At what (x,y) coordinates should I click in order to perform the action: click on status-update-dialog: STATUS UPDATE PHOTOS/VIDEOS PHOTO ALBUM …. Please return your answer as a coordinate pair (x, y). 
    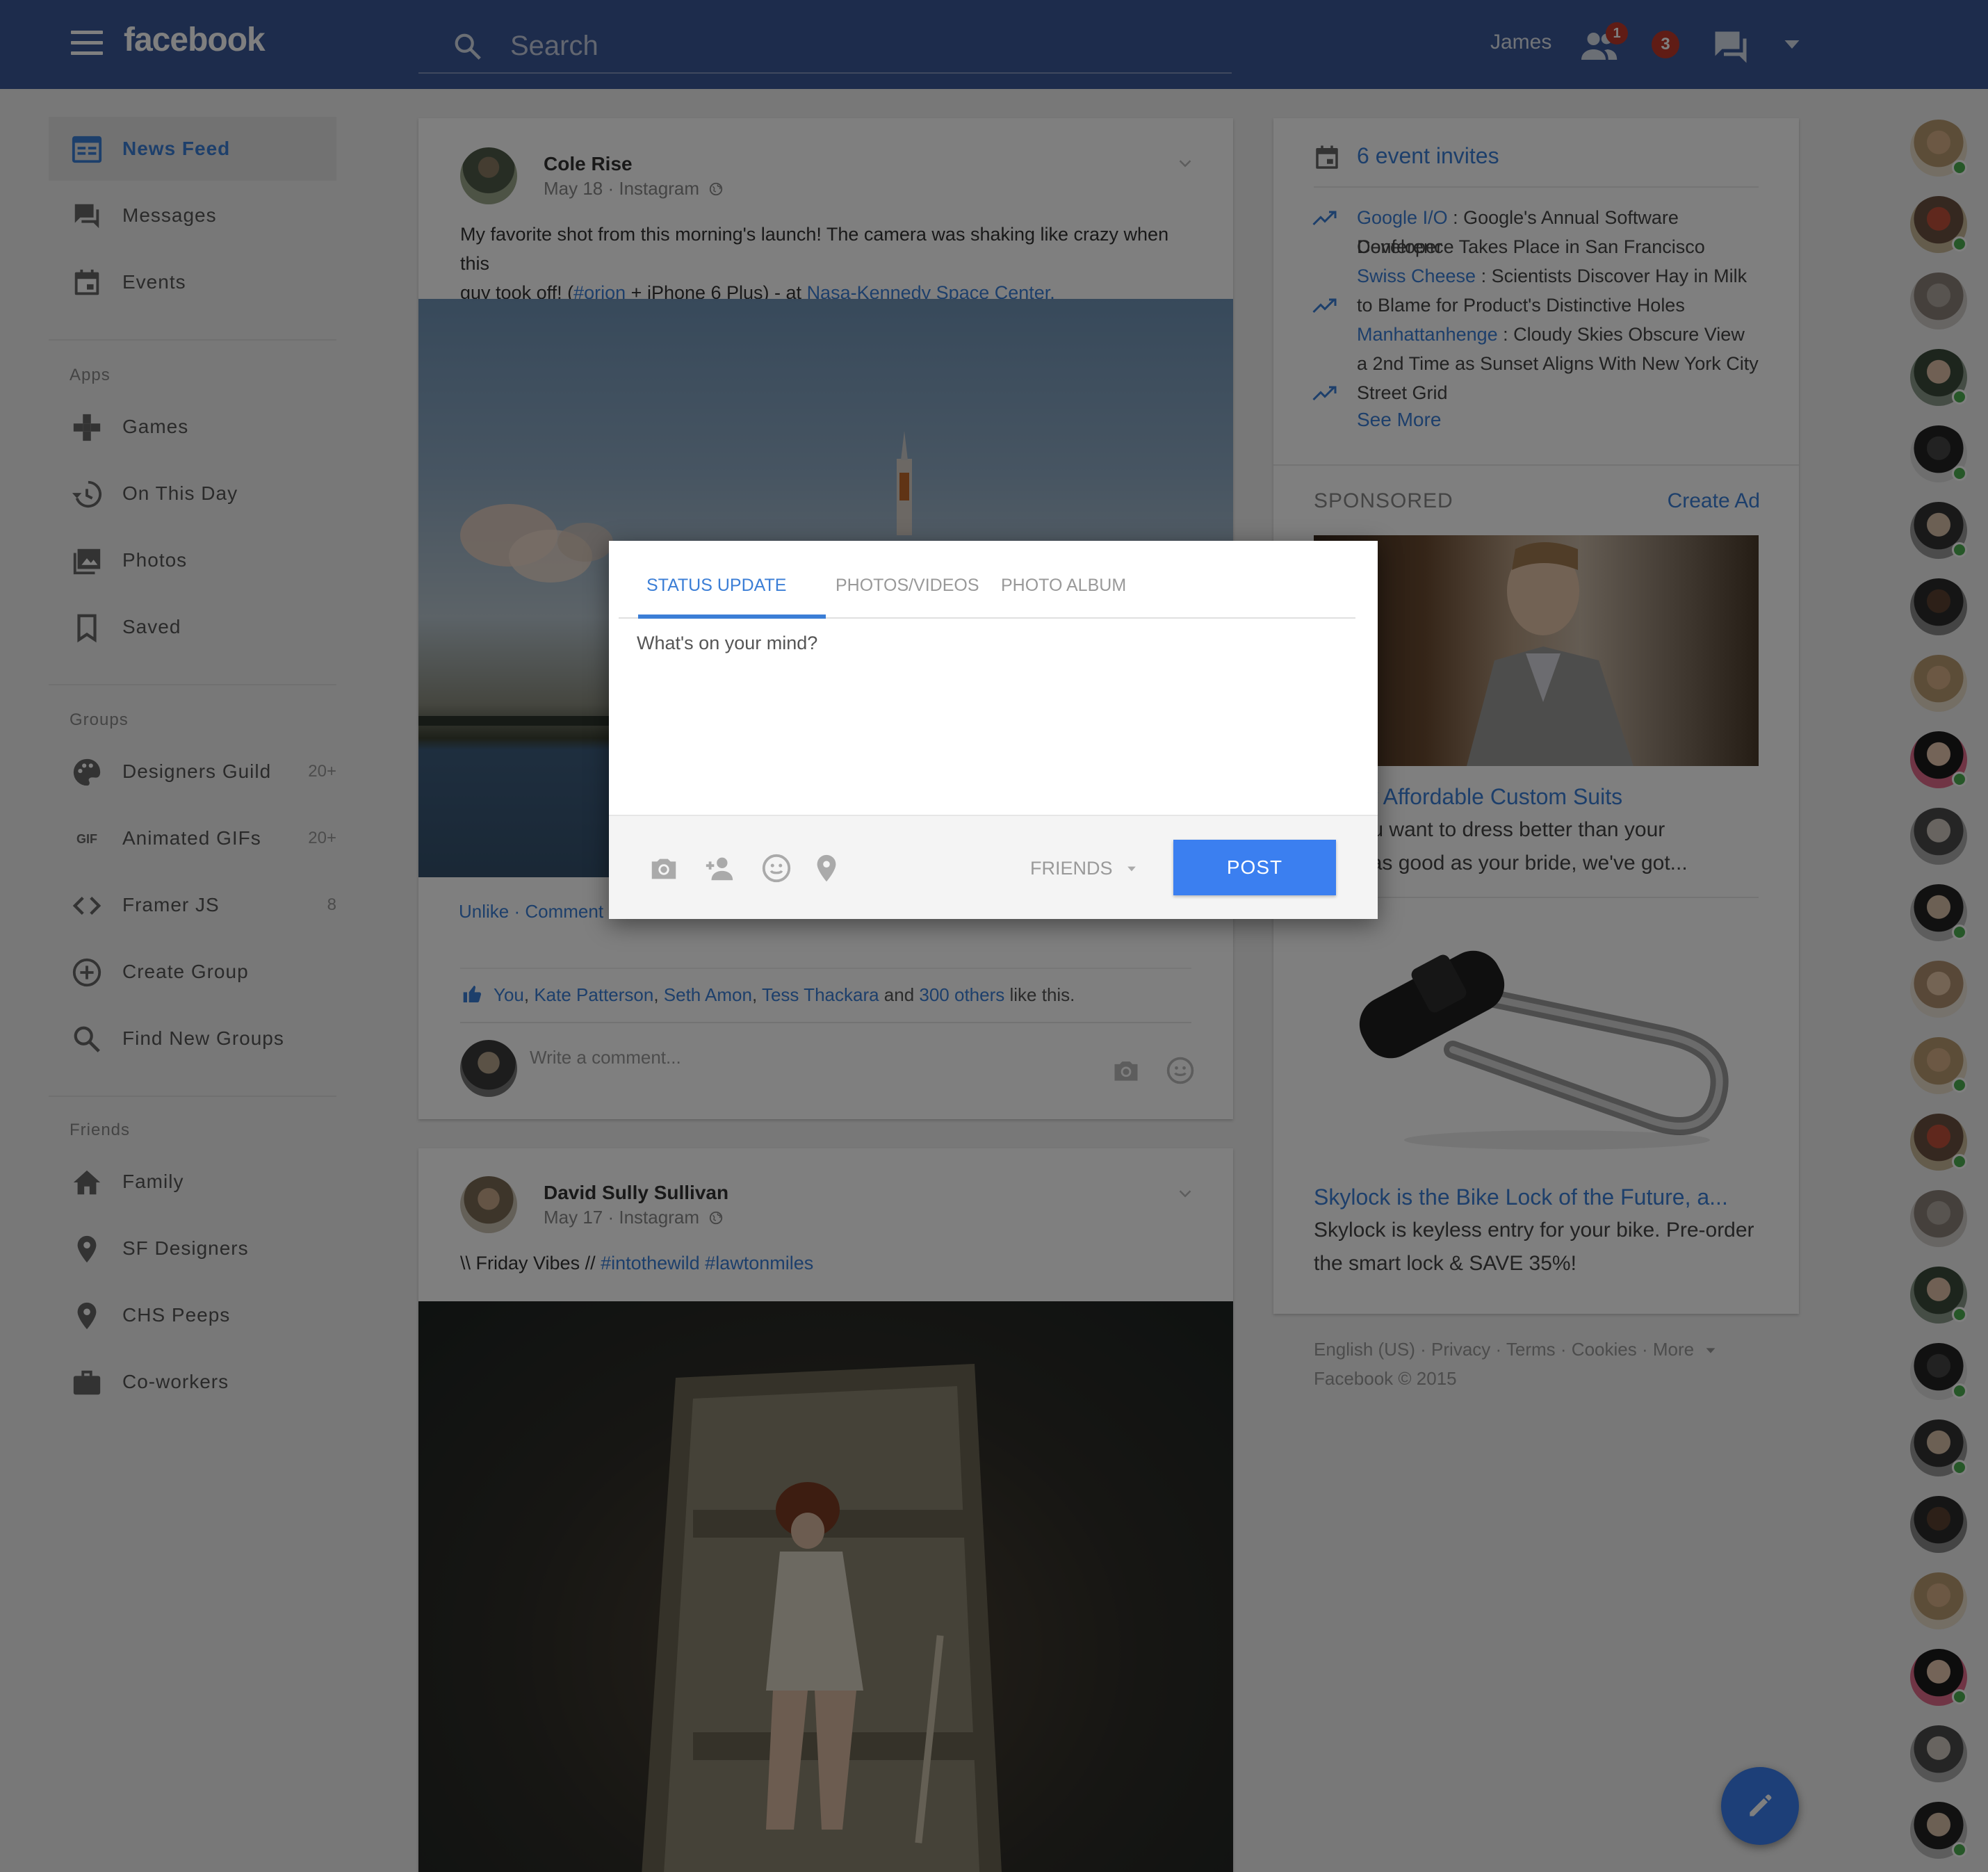
    Looking at the image, I should click on (993, 730).